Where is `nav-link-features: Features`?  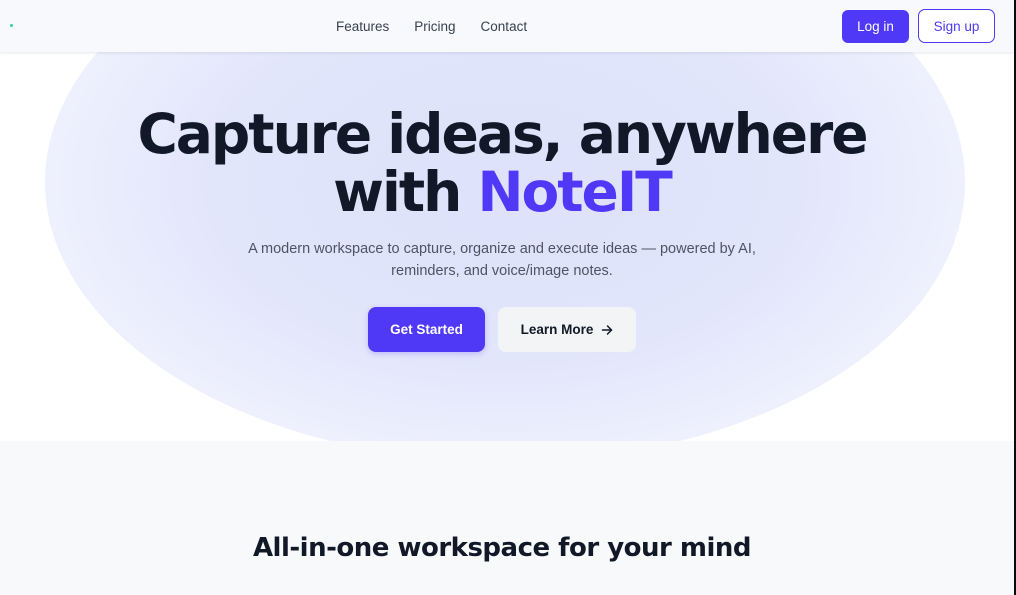
nav-link-features: Features is located at coordinates (362, 26).